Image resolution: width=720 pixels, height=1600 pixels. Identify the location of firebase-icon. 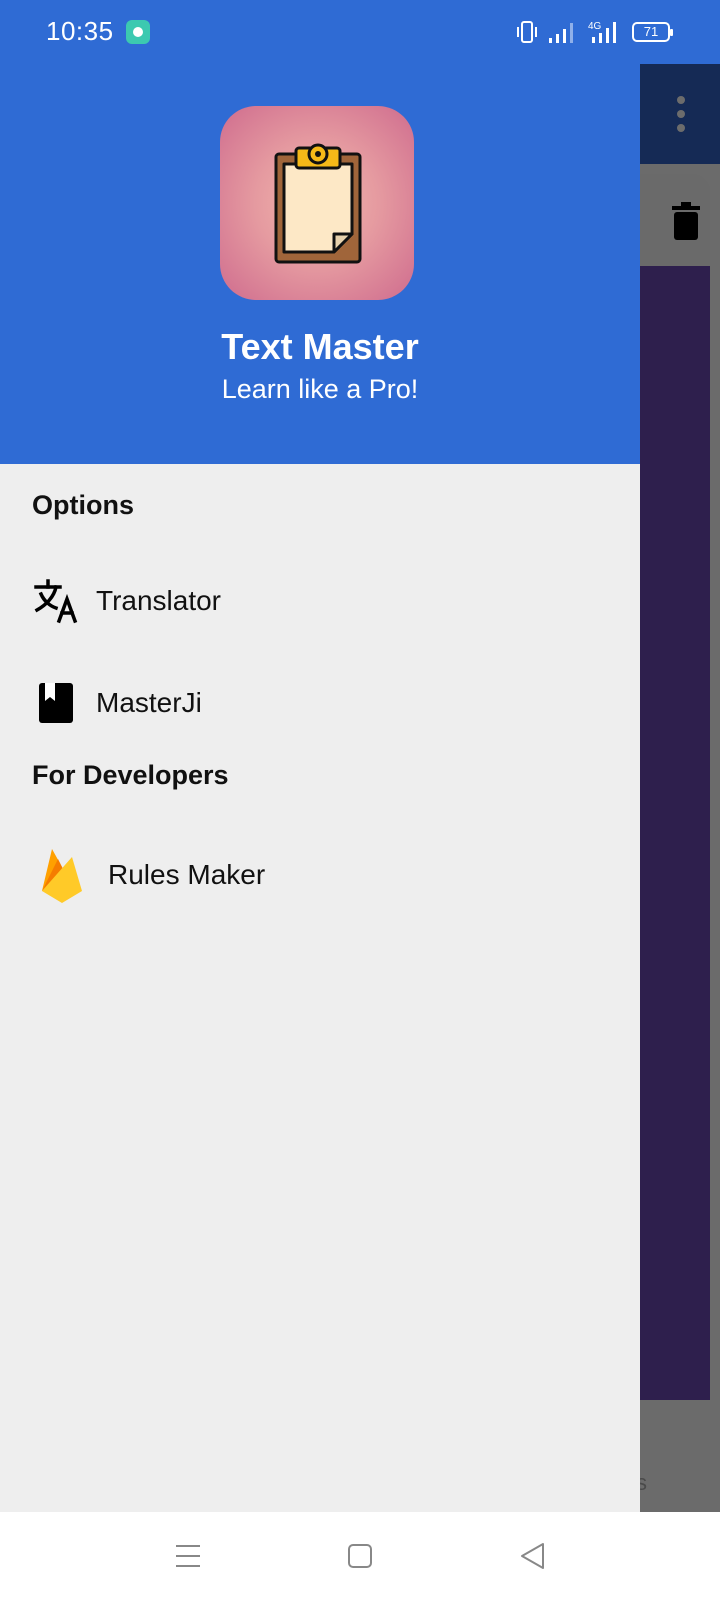
(62, 875).